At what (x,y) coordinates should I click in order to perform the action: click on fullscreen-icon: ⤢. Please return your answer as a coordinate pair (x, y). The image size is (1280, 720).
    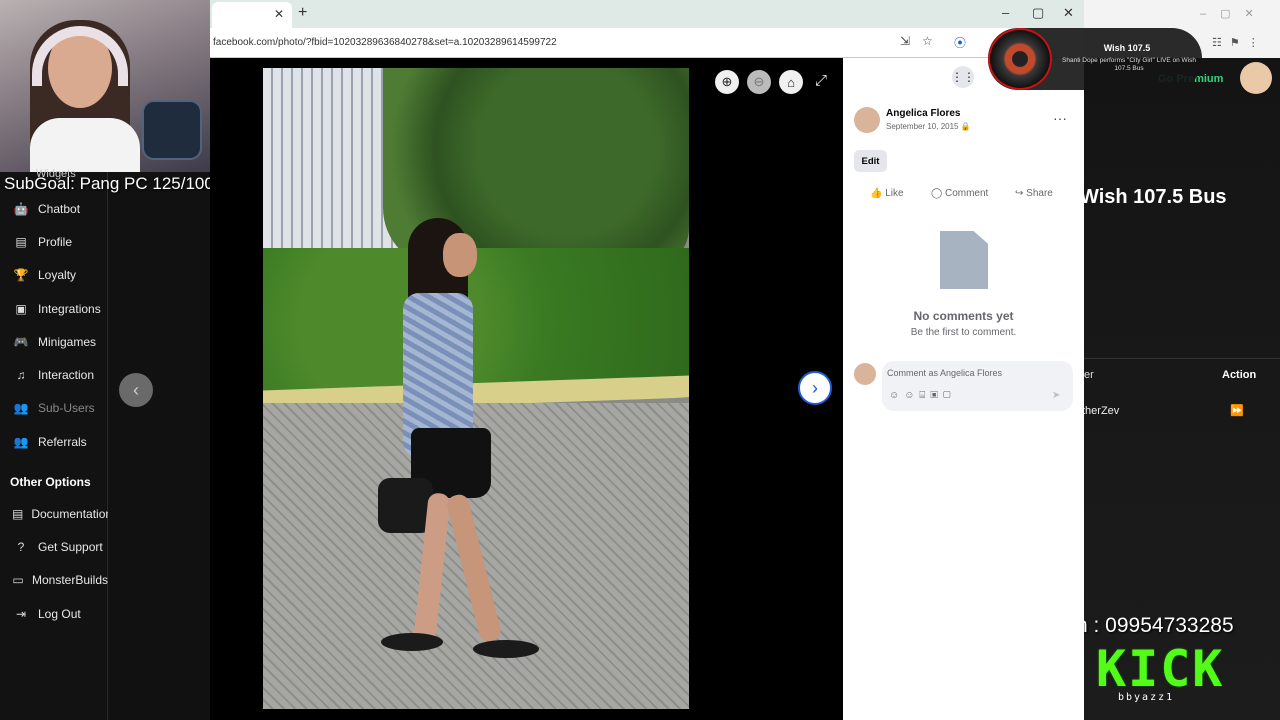
    Looking at the image, I should click on (821, 80).